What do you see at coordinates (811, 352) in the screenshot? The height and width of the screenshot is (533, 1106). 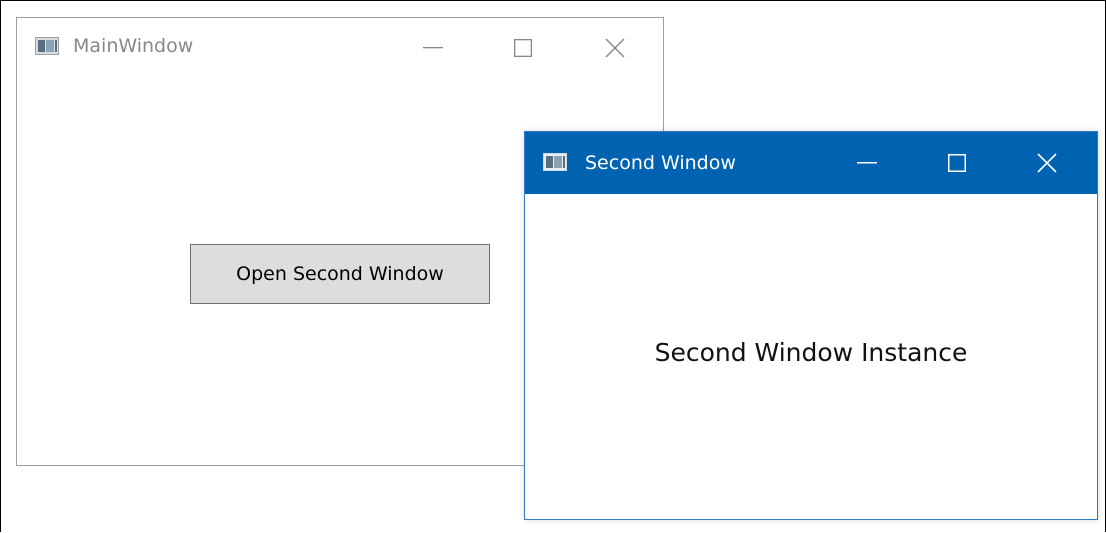 I see `second-window-instance-label: Second Window Instance` at bounding box center [811, 352].